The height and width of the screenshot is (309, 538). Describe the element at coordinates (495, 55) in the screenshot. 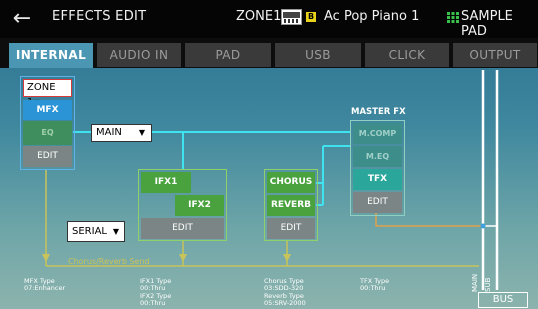

I see `tab-output: OUTPUT` at that location.